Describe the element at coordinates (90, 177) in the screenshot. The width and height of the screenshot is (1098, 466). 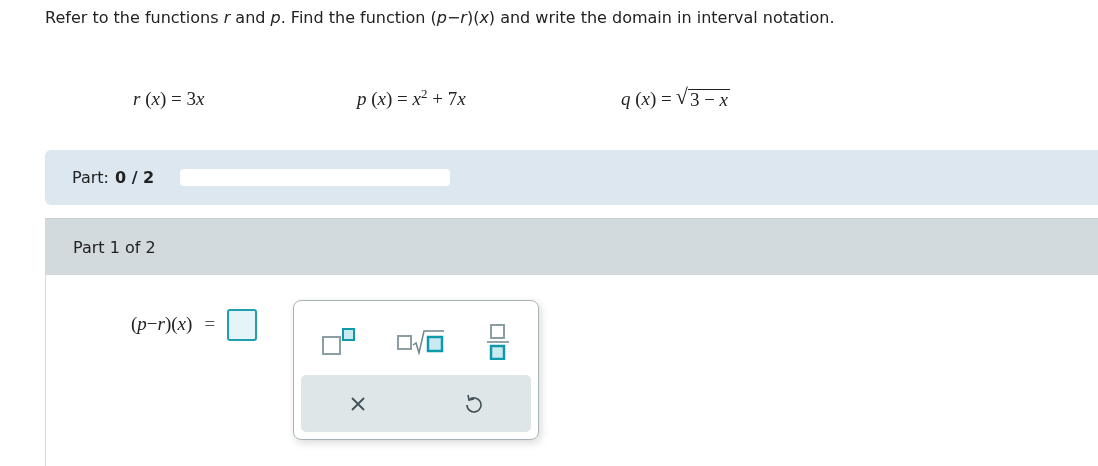
I see `progress-label: Part:` at that location.